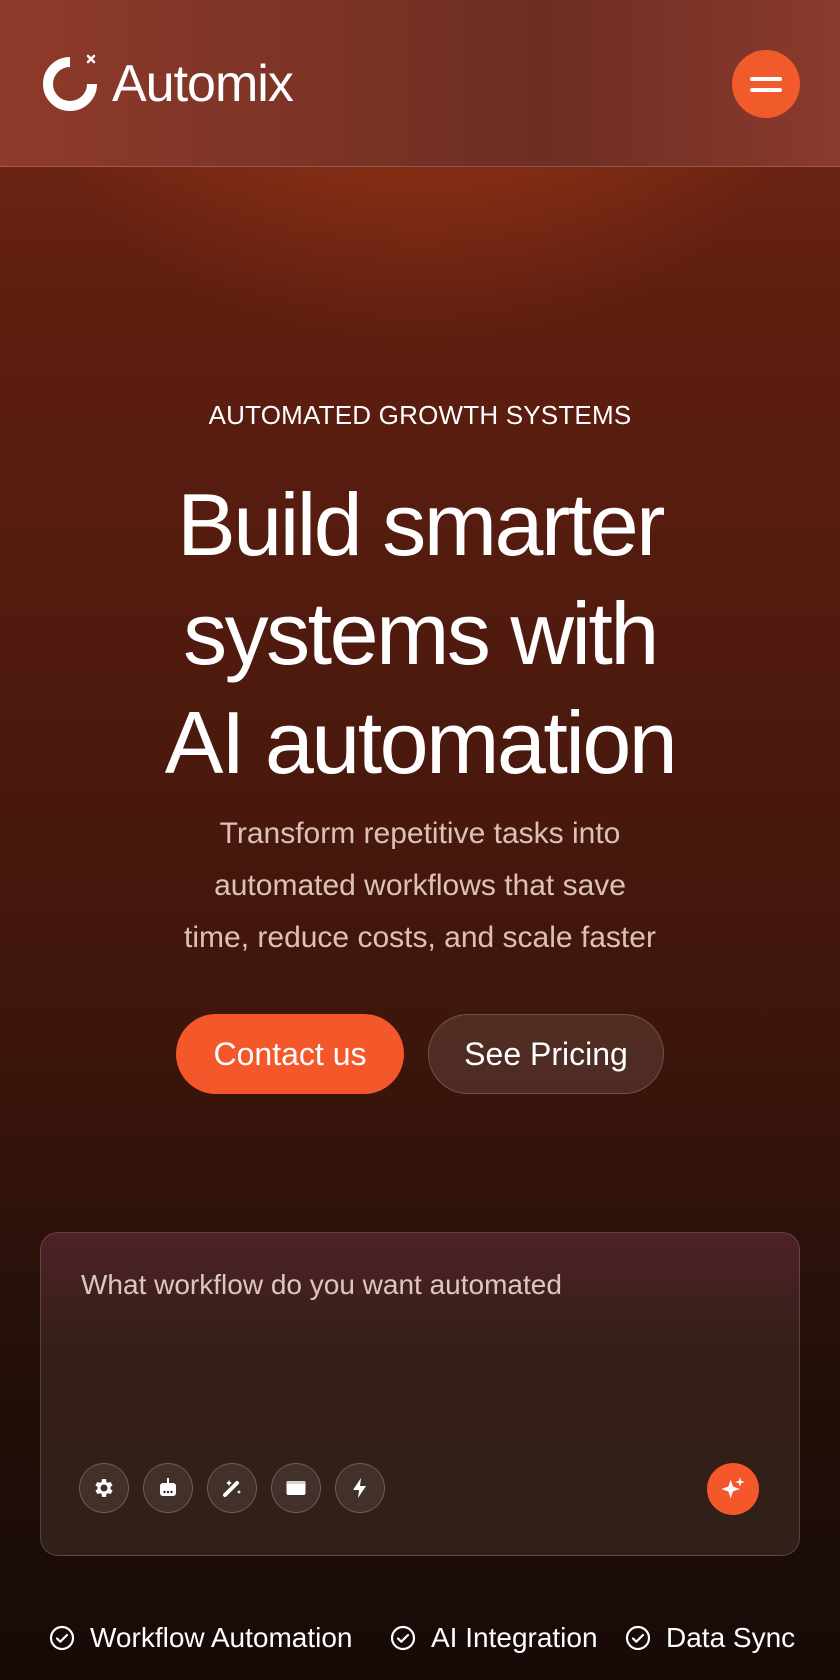 The image size is (840, 1680). What do you see at coordinates (421, 524) in the screenshot?
I see `headline-line: Build smarter` at bounding box center [421, 524].